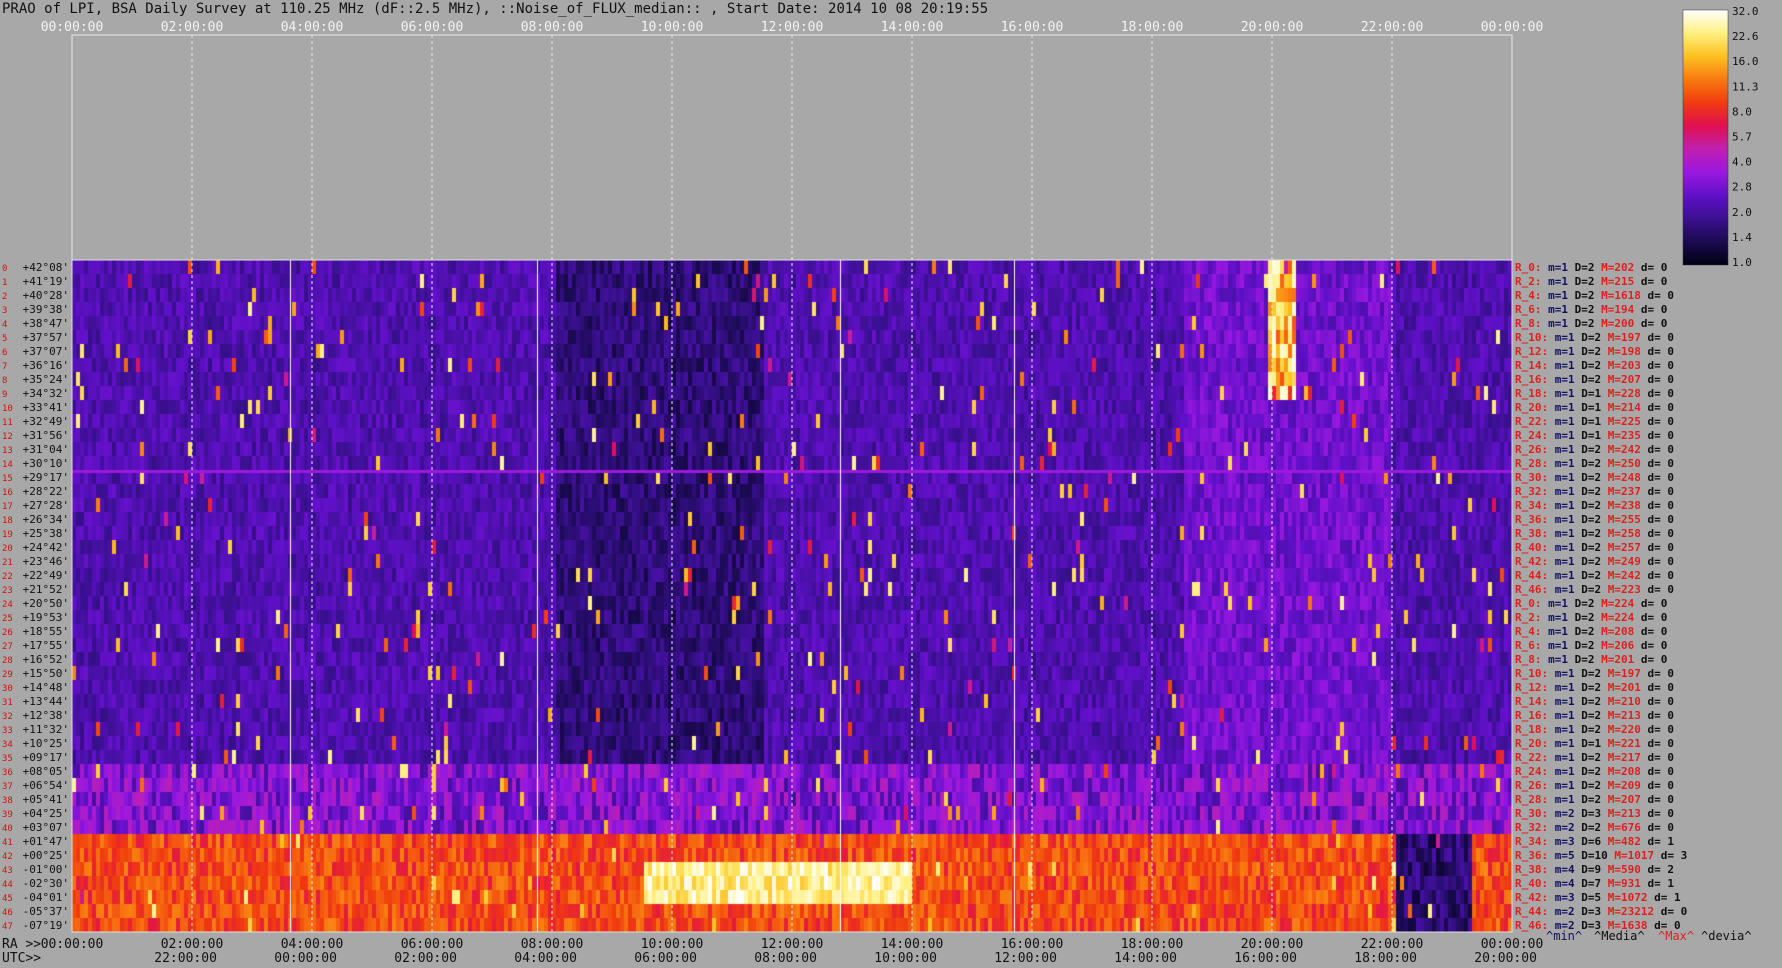 The width and height of the screenshot is (1782, 968). Describe the element at coordinates (1561, 841) in the screenshot. I see `row-stat-part: m=3` at that location.